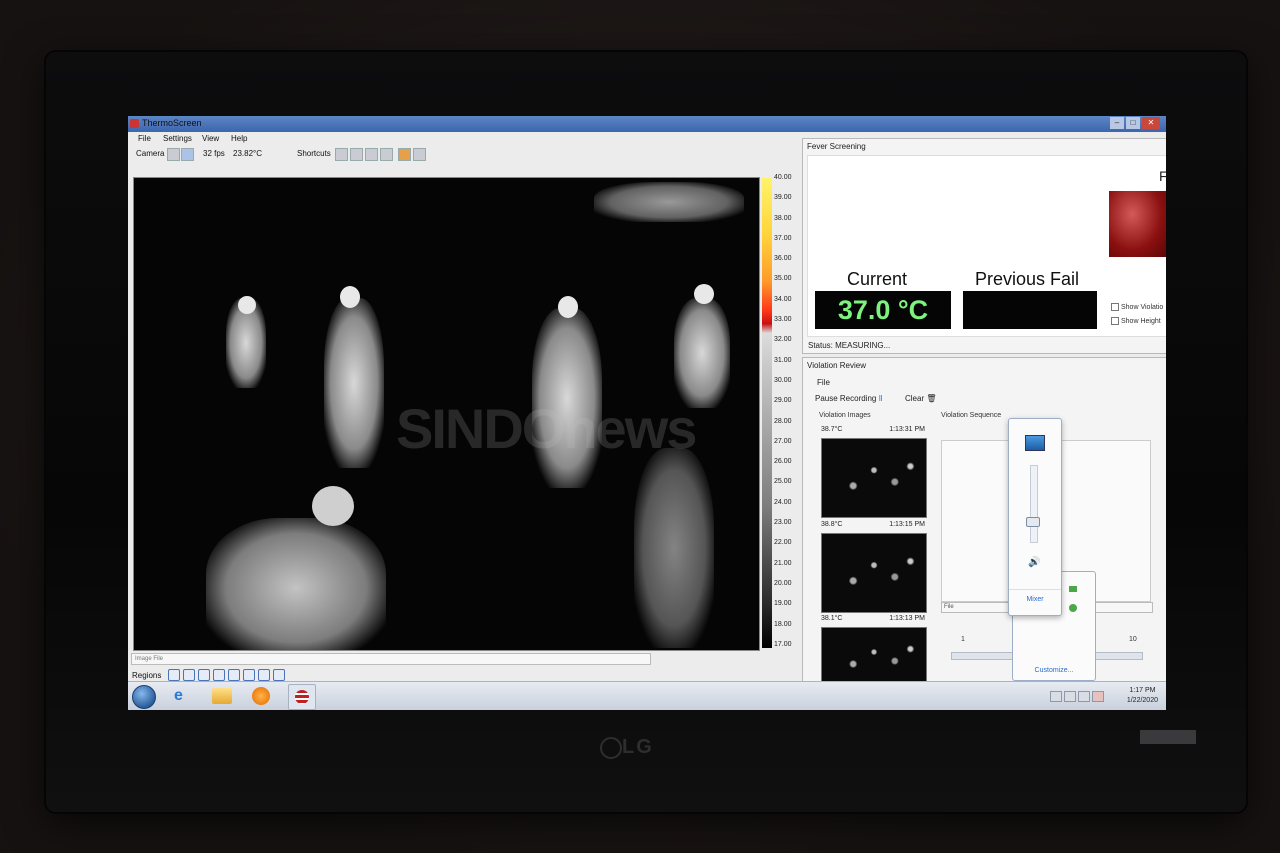  What do you see at coordinates (1035, 596) in the screenshot?
I see `mixer-link: Mixer` at bounding box center [1035, 596].